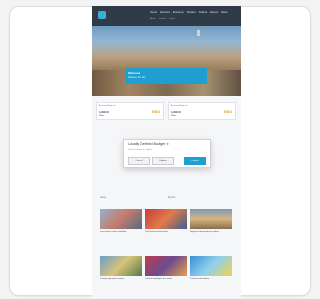 This screenshot has height=299, width=320. I want to click on subnav-item: Contact, so click(163, 19).